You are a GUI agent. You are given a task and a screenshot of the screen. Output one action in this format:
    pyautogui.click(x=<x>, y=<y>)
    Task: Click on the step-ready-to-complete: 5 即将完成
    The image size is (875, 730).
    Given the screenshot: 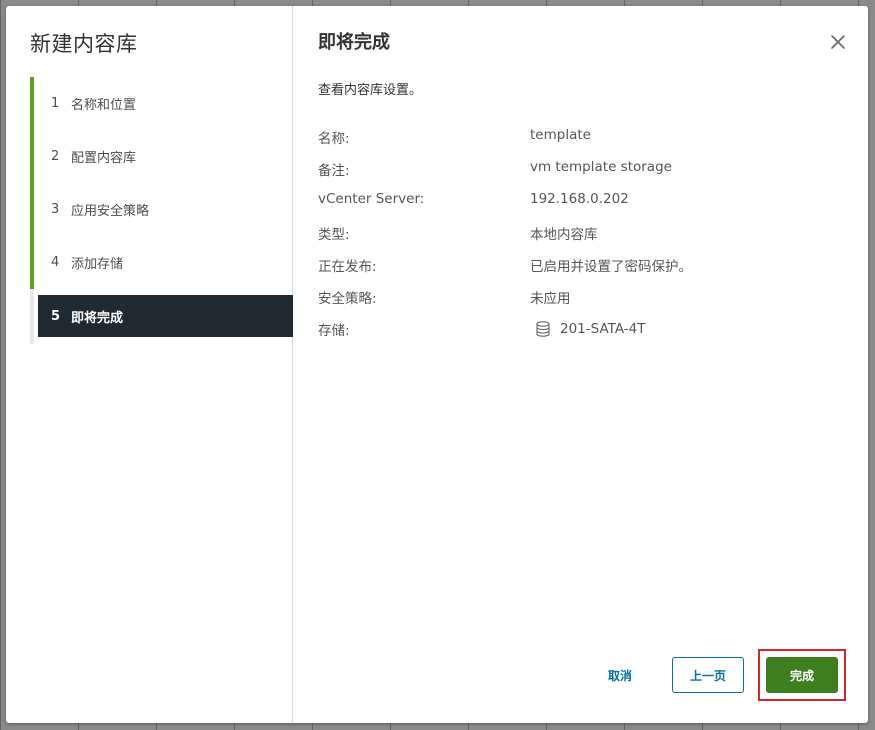 What is the action you would take?
    pyautogui.click(x=165, y=316)
    